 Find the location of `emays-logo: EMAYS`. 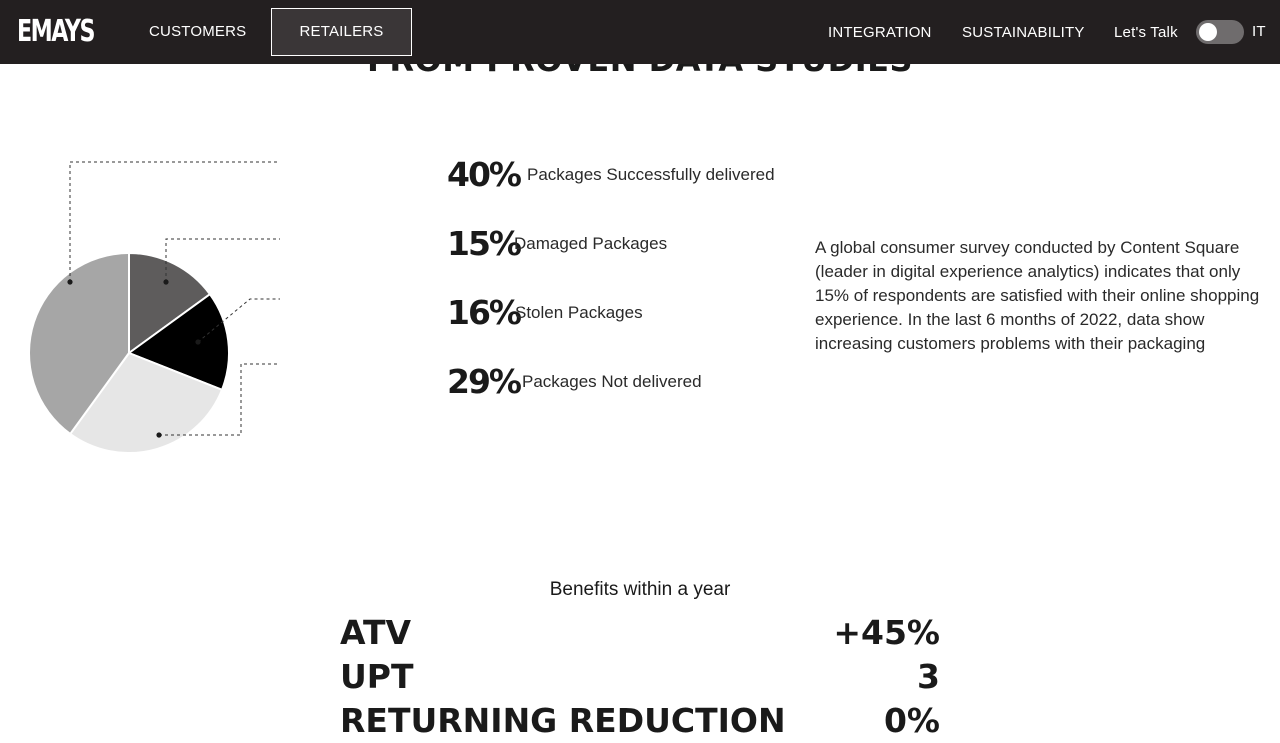

emays-logo: EMAYS is located at coordinates (56, 32).